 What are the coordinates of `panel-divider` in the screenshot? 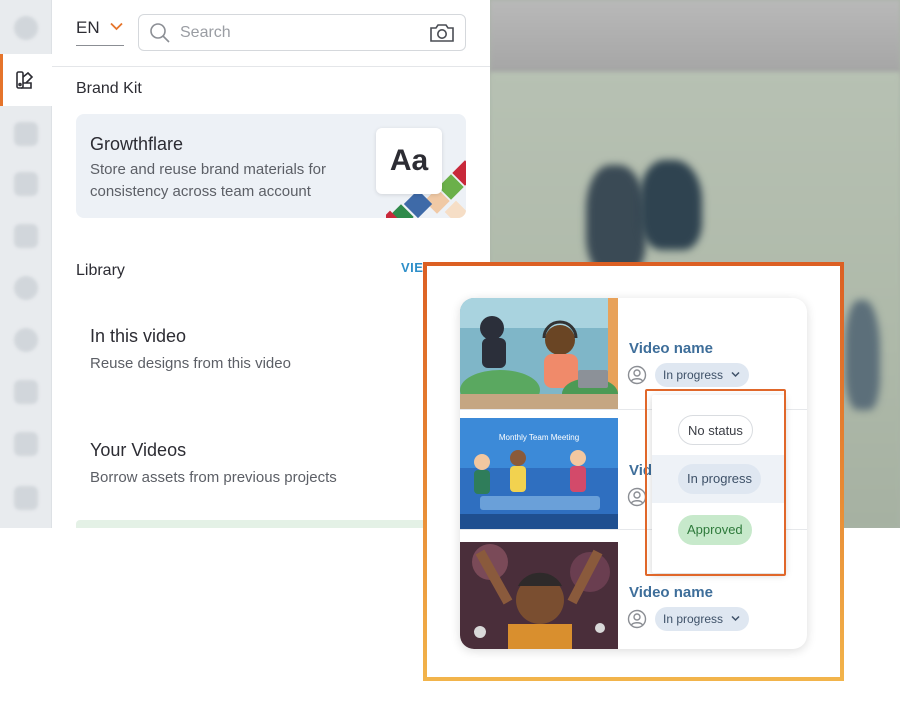 It's located at (271, 66).